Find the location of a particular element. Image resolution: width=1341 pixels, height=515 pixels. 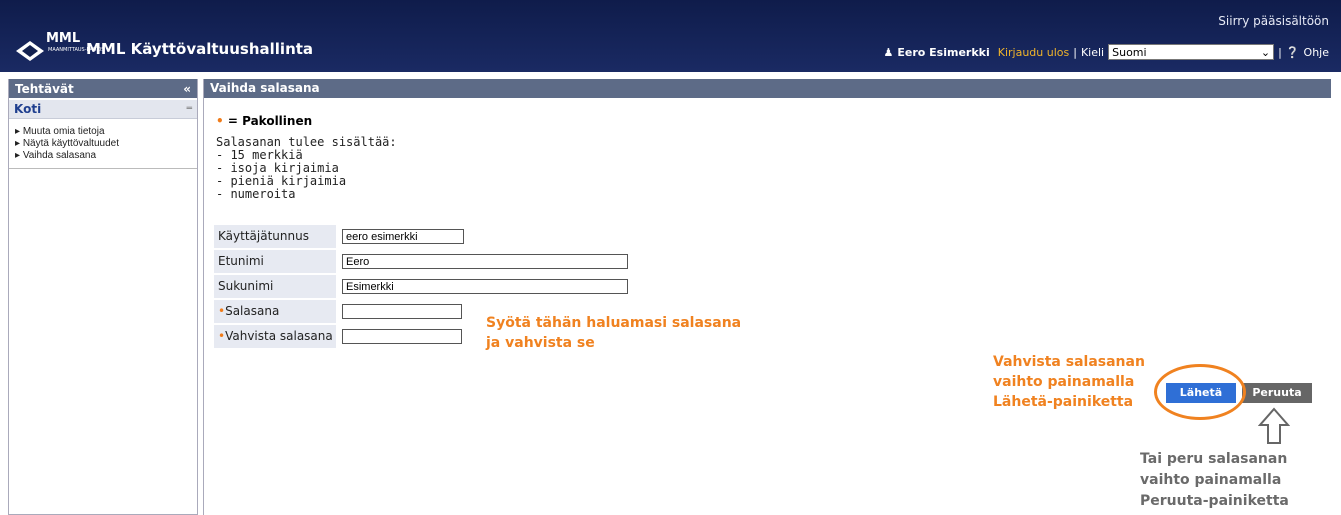

collapse-icon: « is located at coordinates (187, 89).